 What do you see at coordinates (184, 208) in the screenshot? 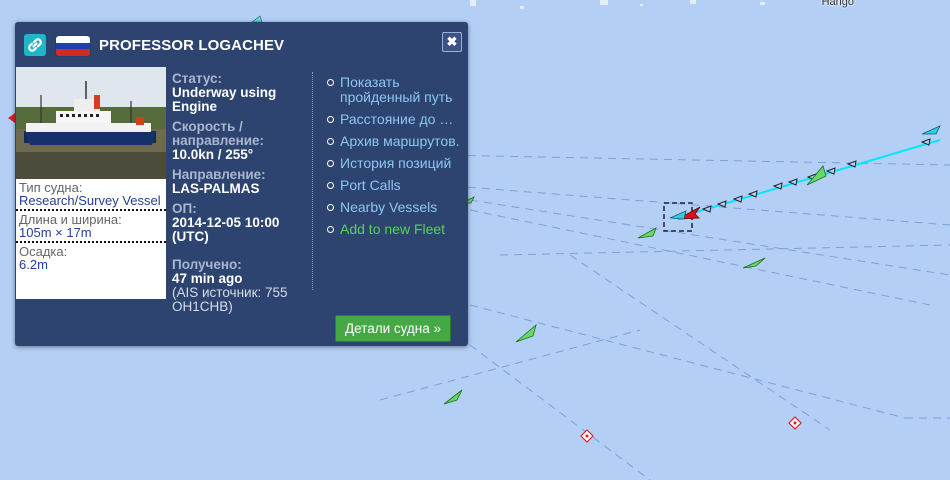
I see `eta-label: ОП:` at bounding box center [184, 208].